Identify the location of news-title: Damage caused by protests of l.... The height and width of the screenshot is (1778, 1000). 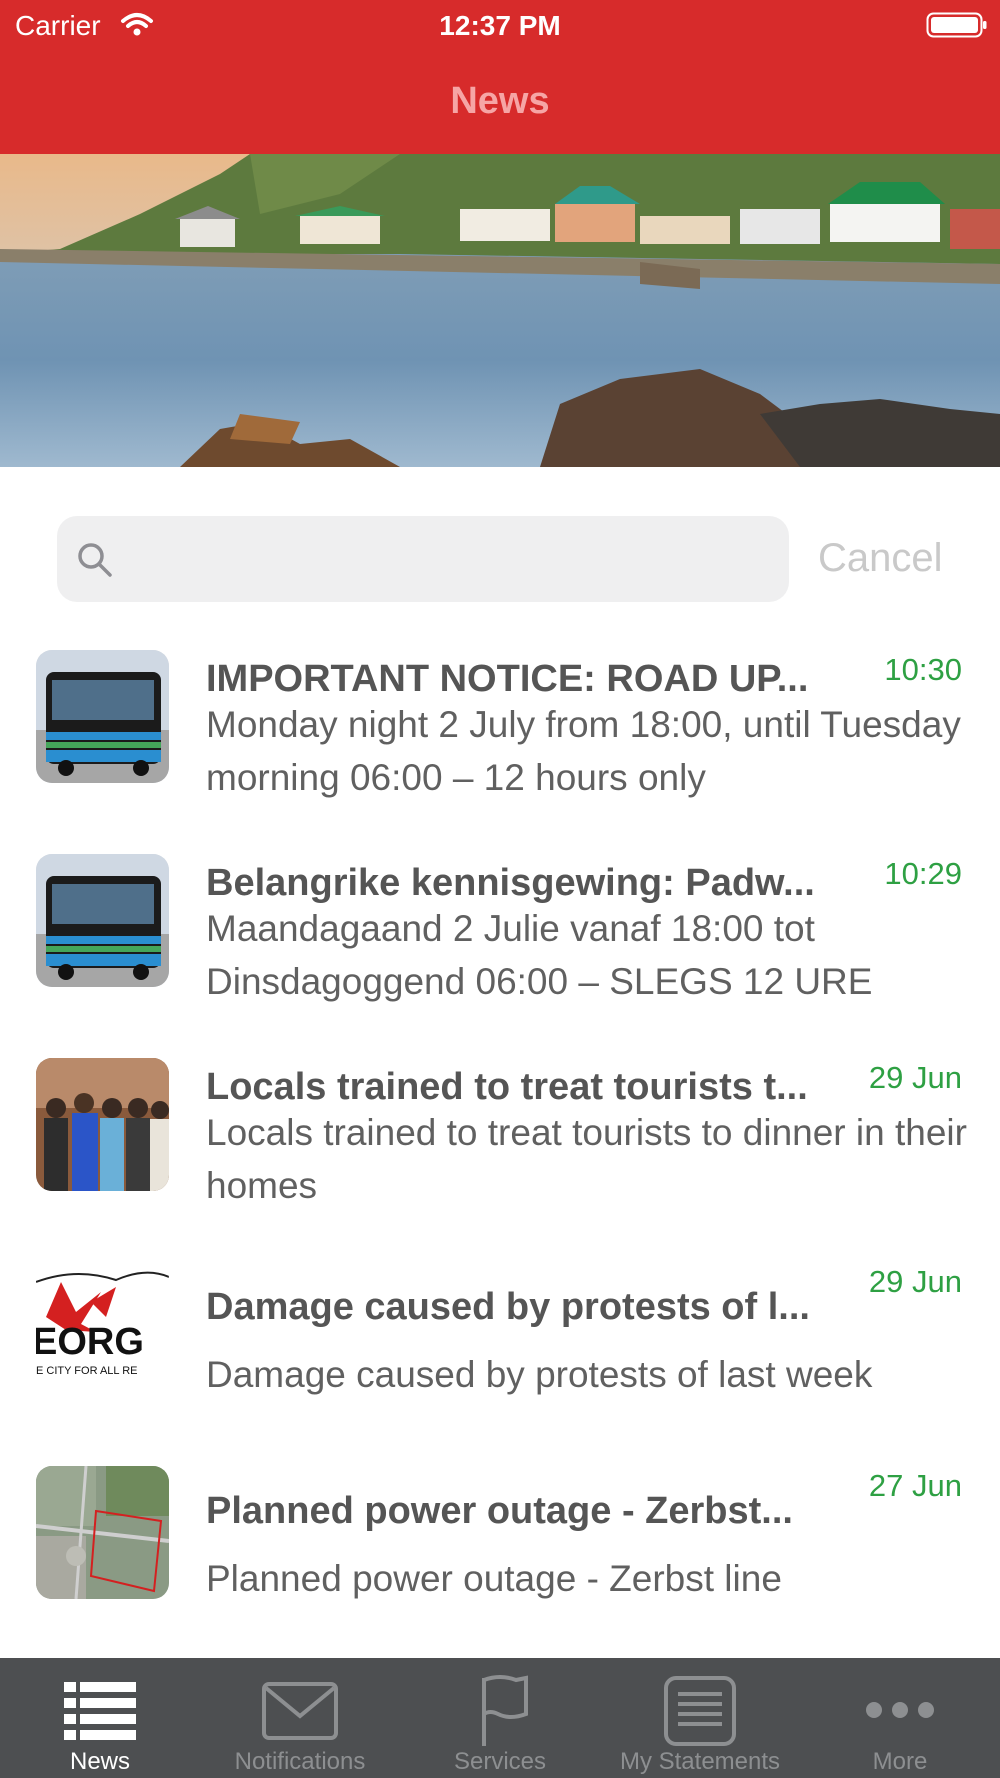
(508, 1307).